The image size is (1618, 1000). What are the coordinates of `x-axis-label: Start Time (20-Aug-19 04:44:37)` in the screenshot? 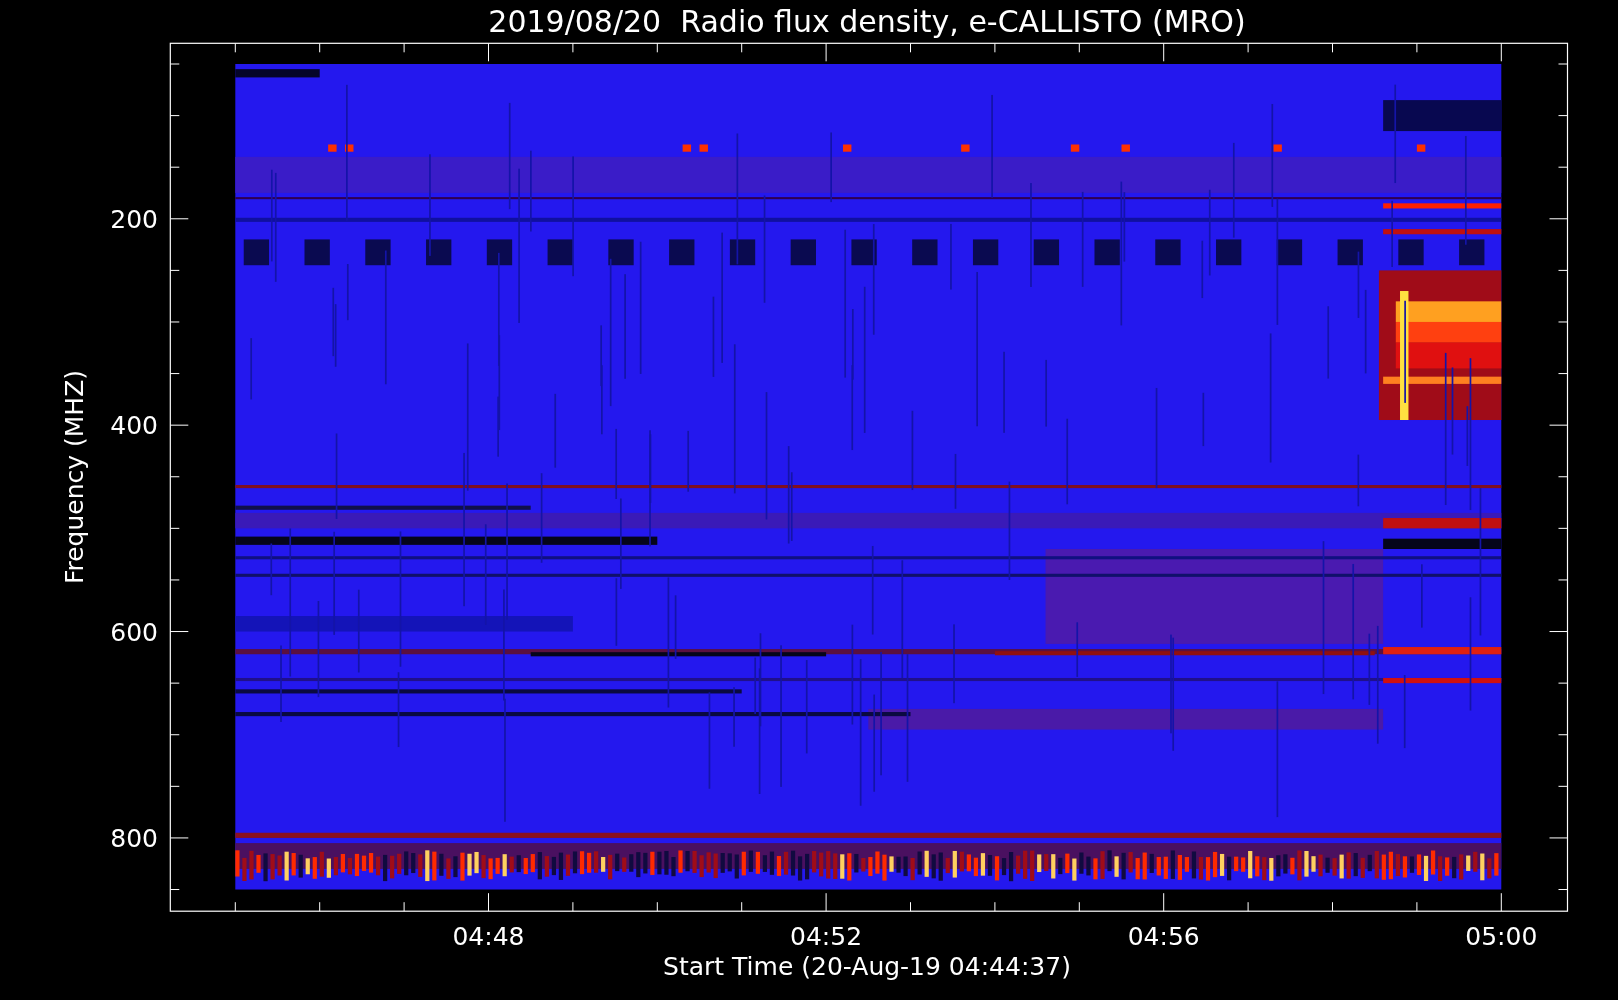 It's located at (867, 966).